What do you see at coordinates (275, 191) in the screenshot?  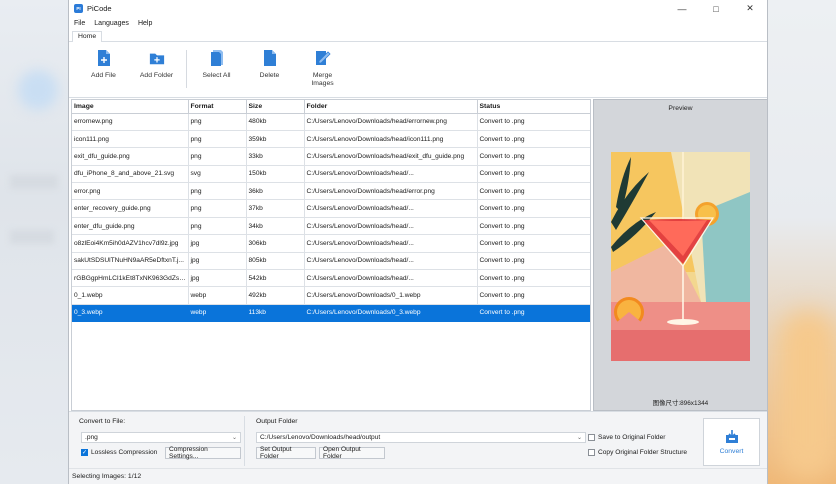 I see `cell-size: 36kb` at bounding box center [275, 191].